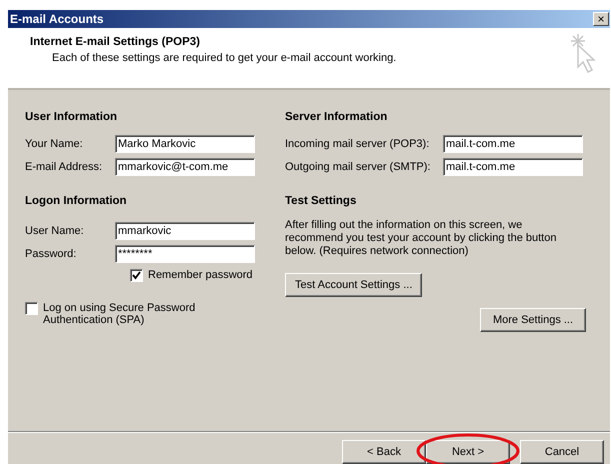  I want to click on section-heading: Test Settings, so click(321, 201).